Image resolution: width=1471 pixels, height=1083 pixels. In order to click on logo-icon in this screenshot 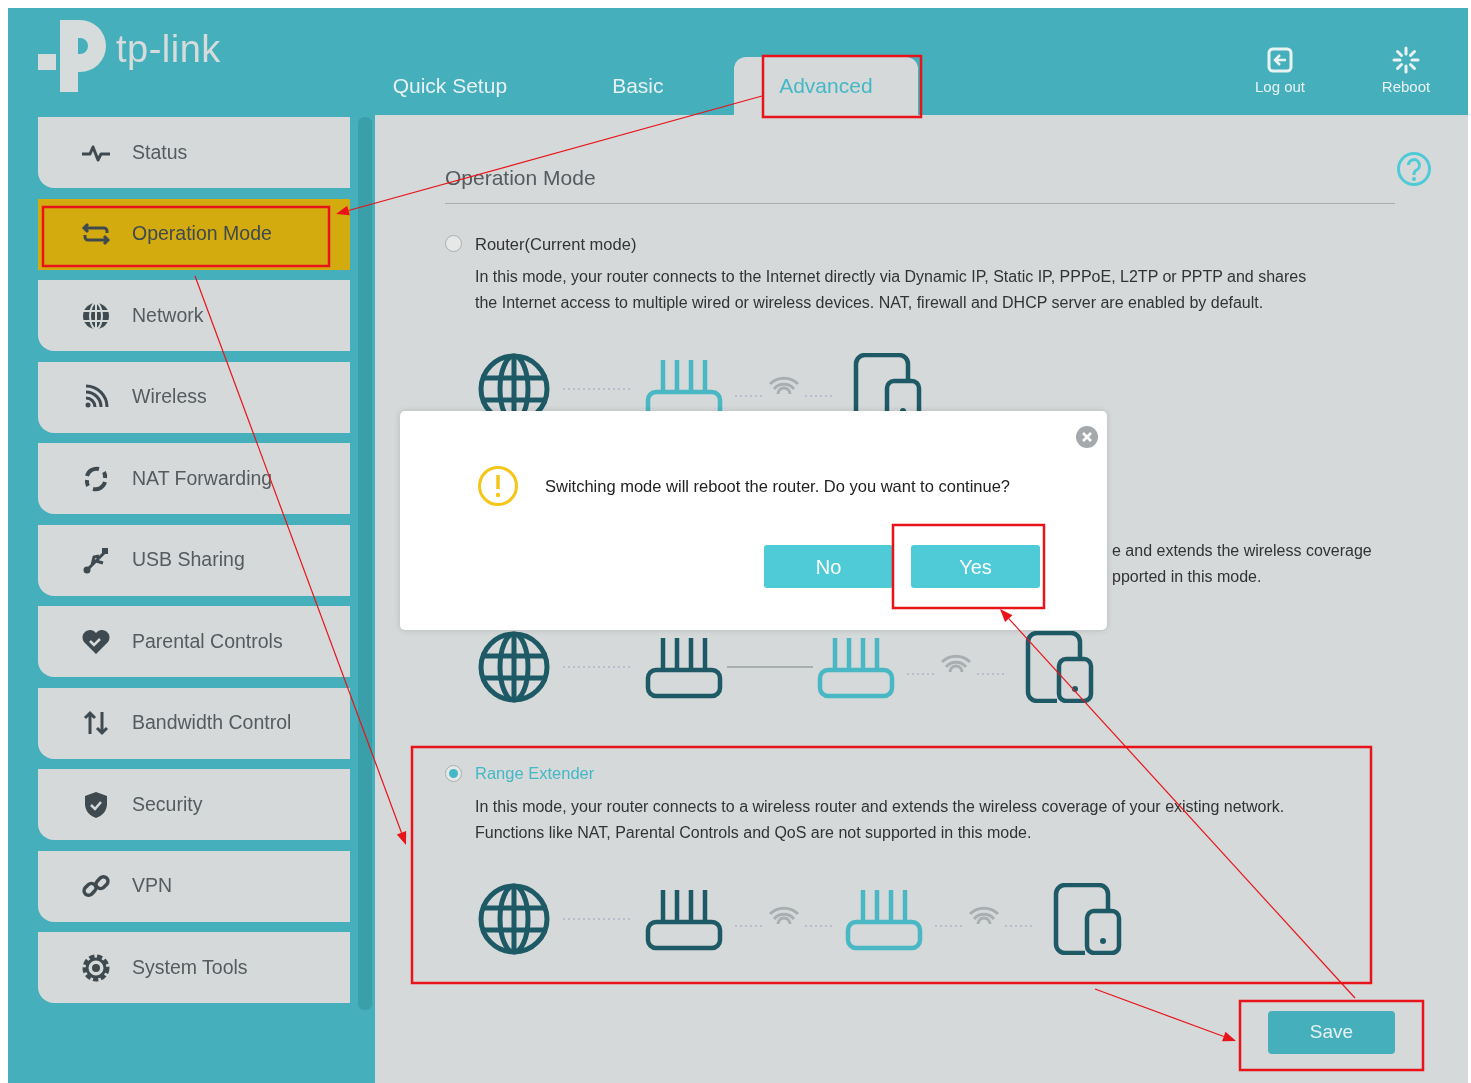, I will do `click(73, 56)`.